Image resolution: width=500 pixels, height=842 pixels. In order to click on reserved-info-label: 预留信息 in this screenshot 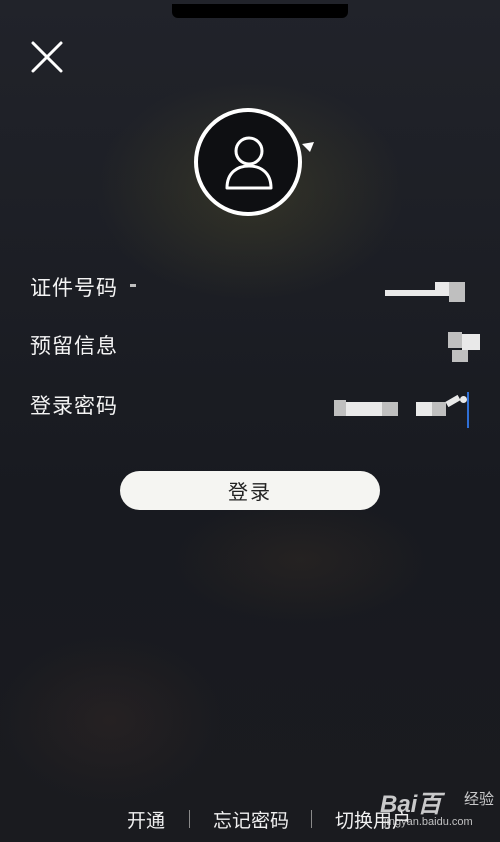, I will do `click(74, 346)`.